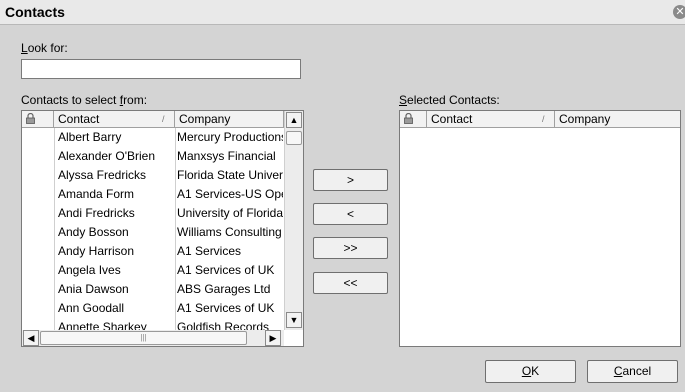  Describe the element at coordinates (226, 156) in the screenshot. I see `company-cell: Manxsys Financial` at that location.